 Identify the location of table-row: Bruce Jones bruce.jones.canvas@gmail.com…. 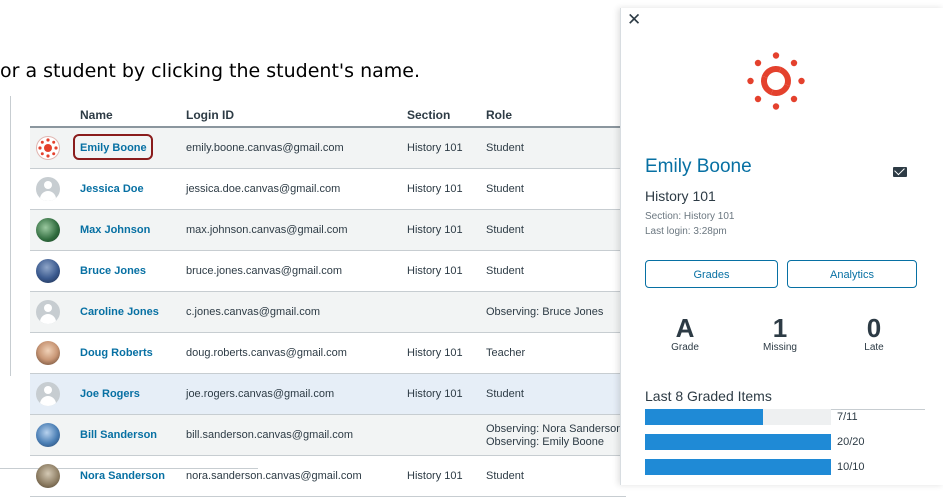
(328, 271).